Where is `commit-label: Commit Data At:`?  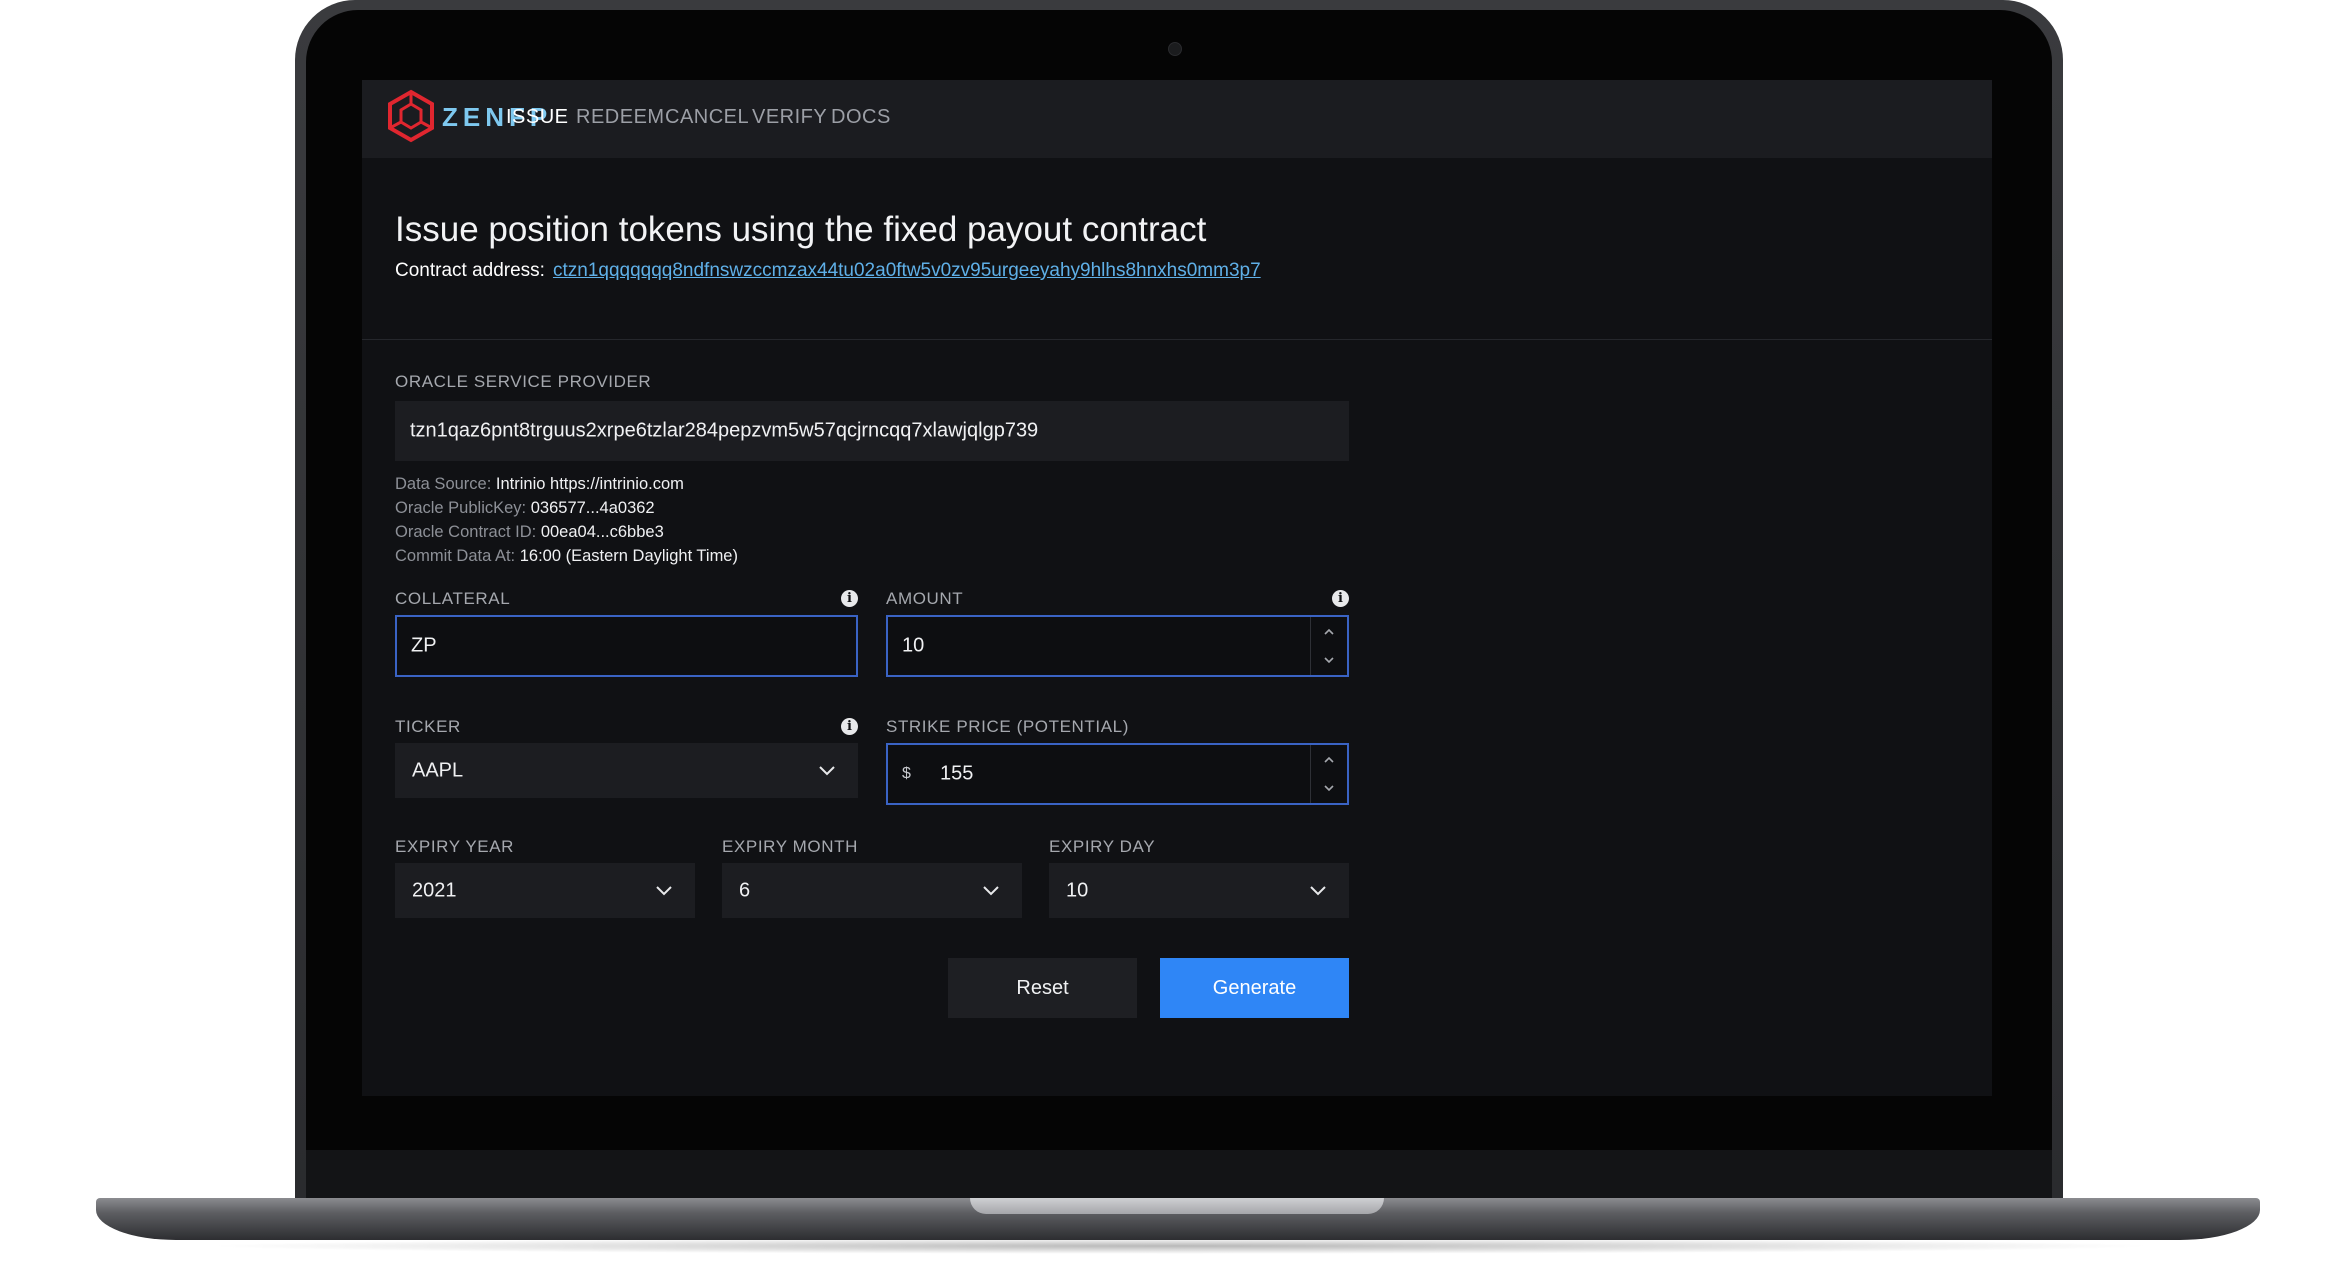 commit-label: Commit Data At: is located at coordinates (455, 556).